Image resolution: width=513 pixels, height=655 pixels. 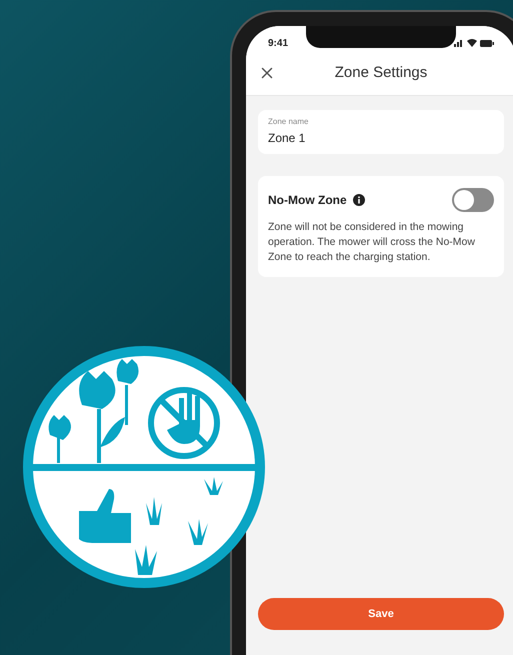 I want to click on screen-title: Zone Settings, so click(x=381, y=73).